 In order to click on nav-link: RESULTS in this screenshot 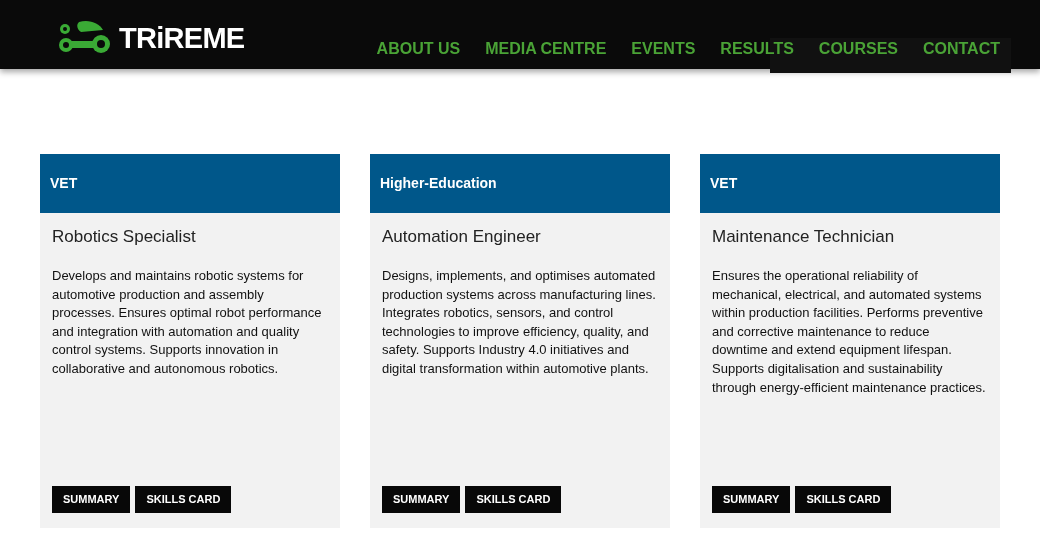, I will do `click(757, 49)`.